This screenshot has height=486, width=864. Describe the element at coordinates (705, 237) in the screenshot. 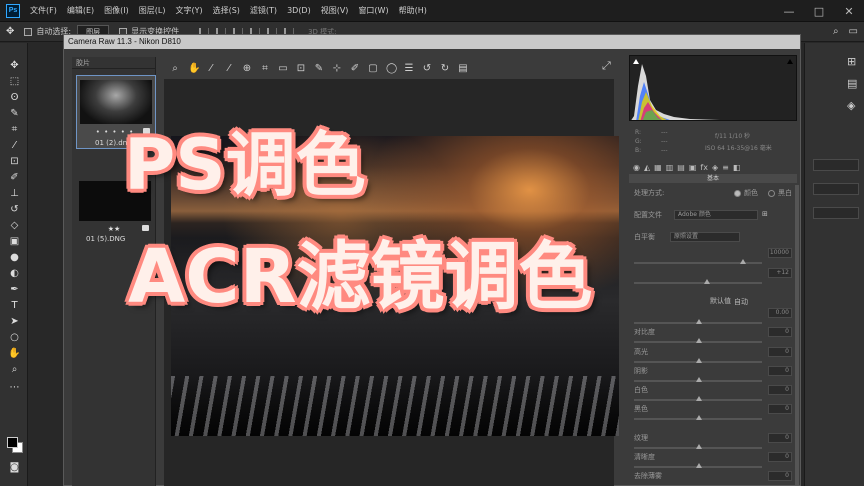

I see `white-balance-dropdown: 原照设置` at that location.